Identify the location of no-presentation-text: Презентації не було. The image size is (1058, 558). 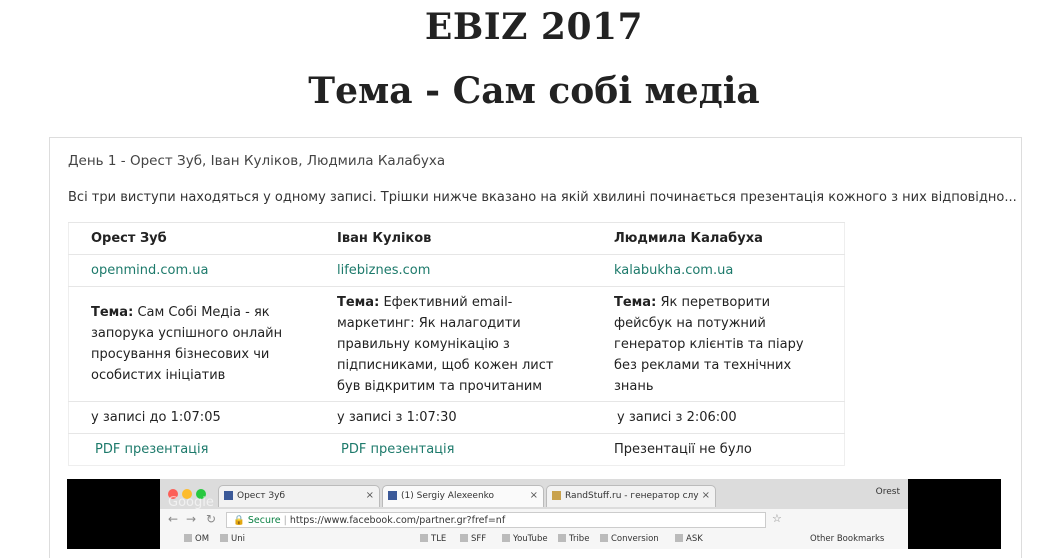
(718, 449).